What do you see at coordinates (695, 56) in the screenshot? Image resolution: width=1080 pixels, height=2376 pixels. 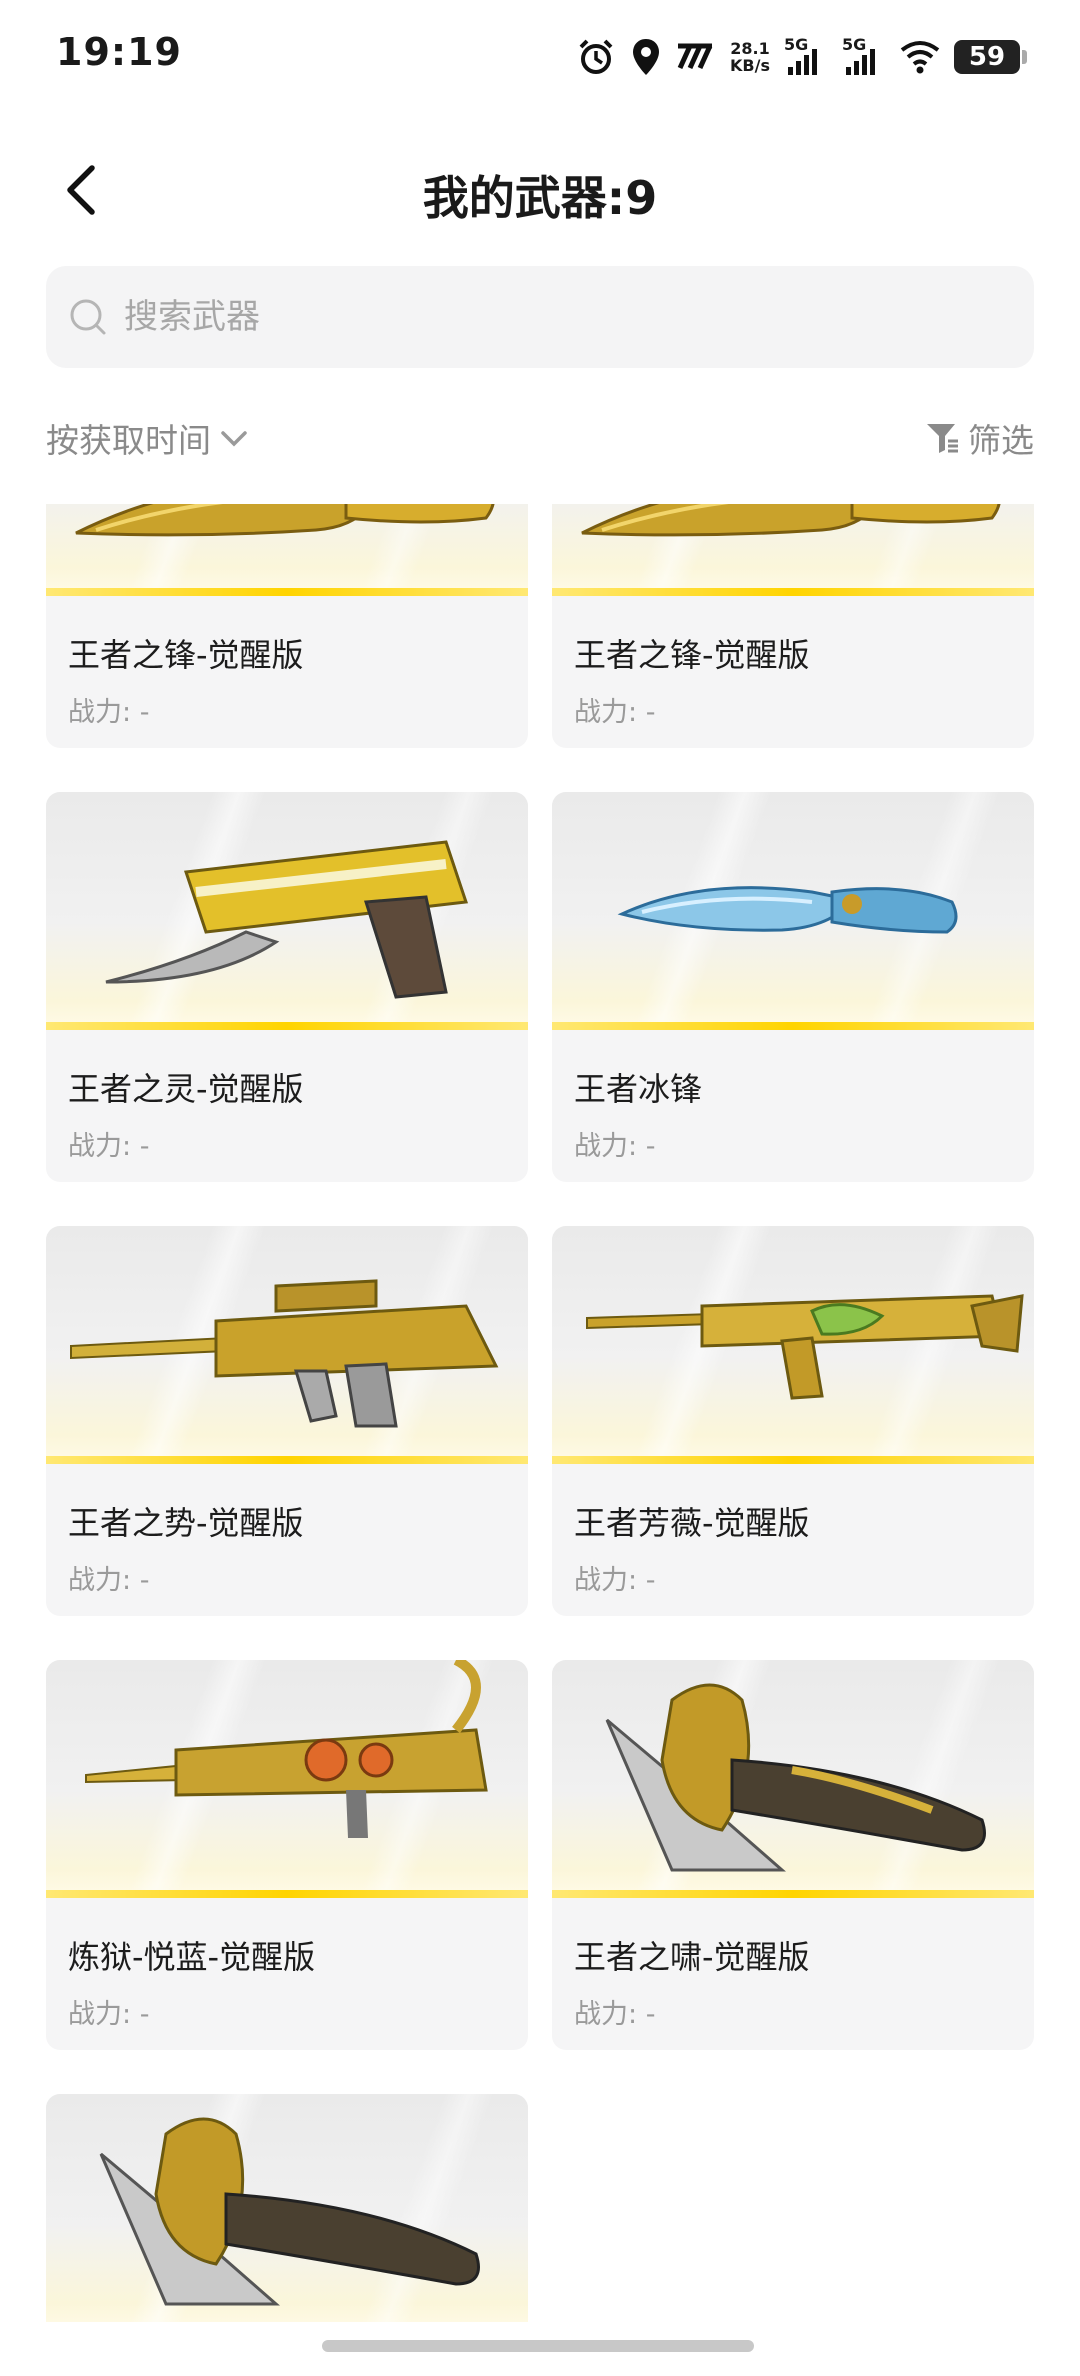 I see `app-notification-icon` at bounding box center [695, 56].